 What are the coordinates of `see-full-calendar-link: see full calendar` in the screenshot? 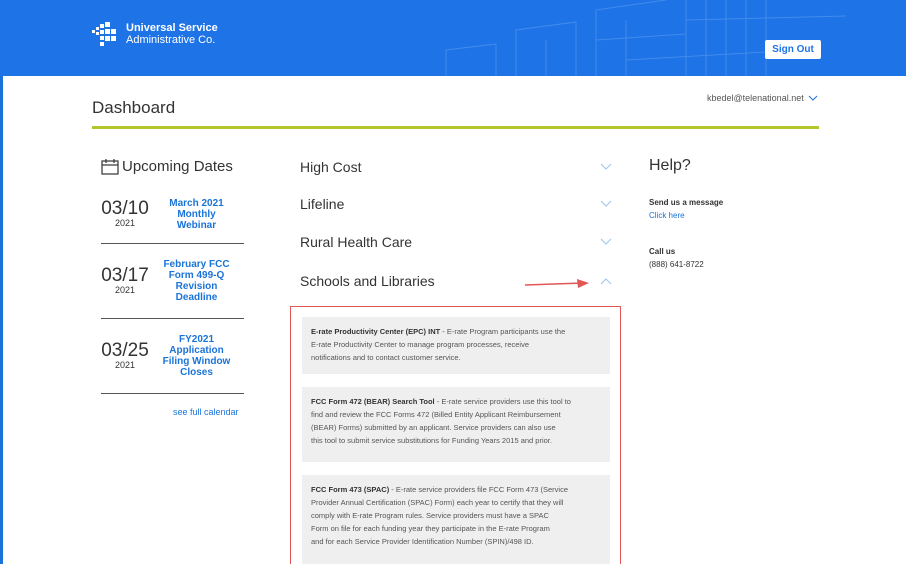 It's located at (206, 412).